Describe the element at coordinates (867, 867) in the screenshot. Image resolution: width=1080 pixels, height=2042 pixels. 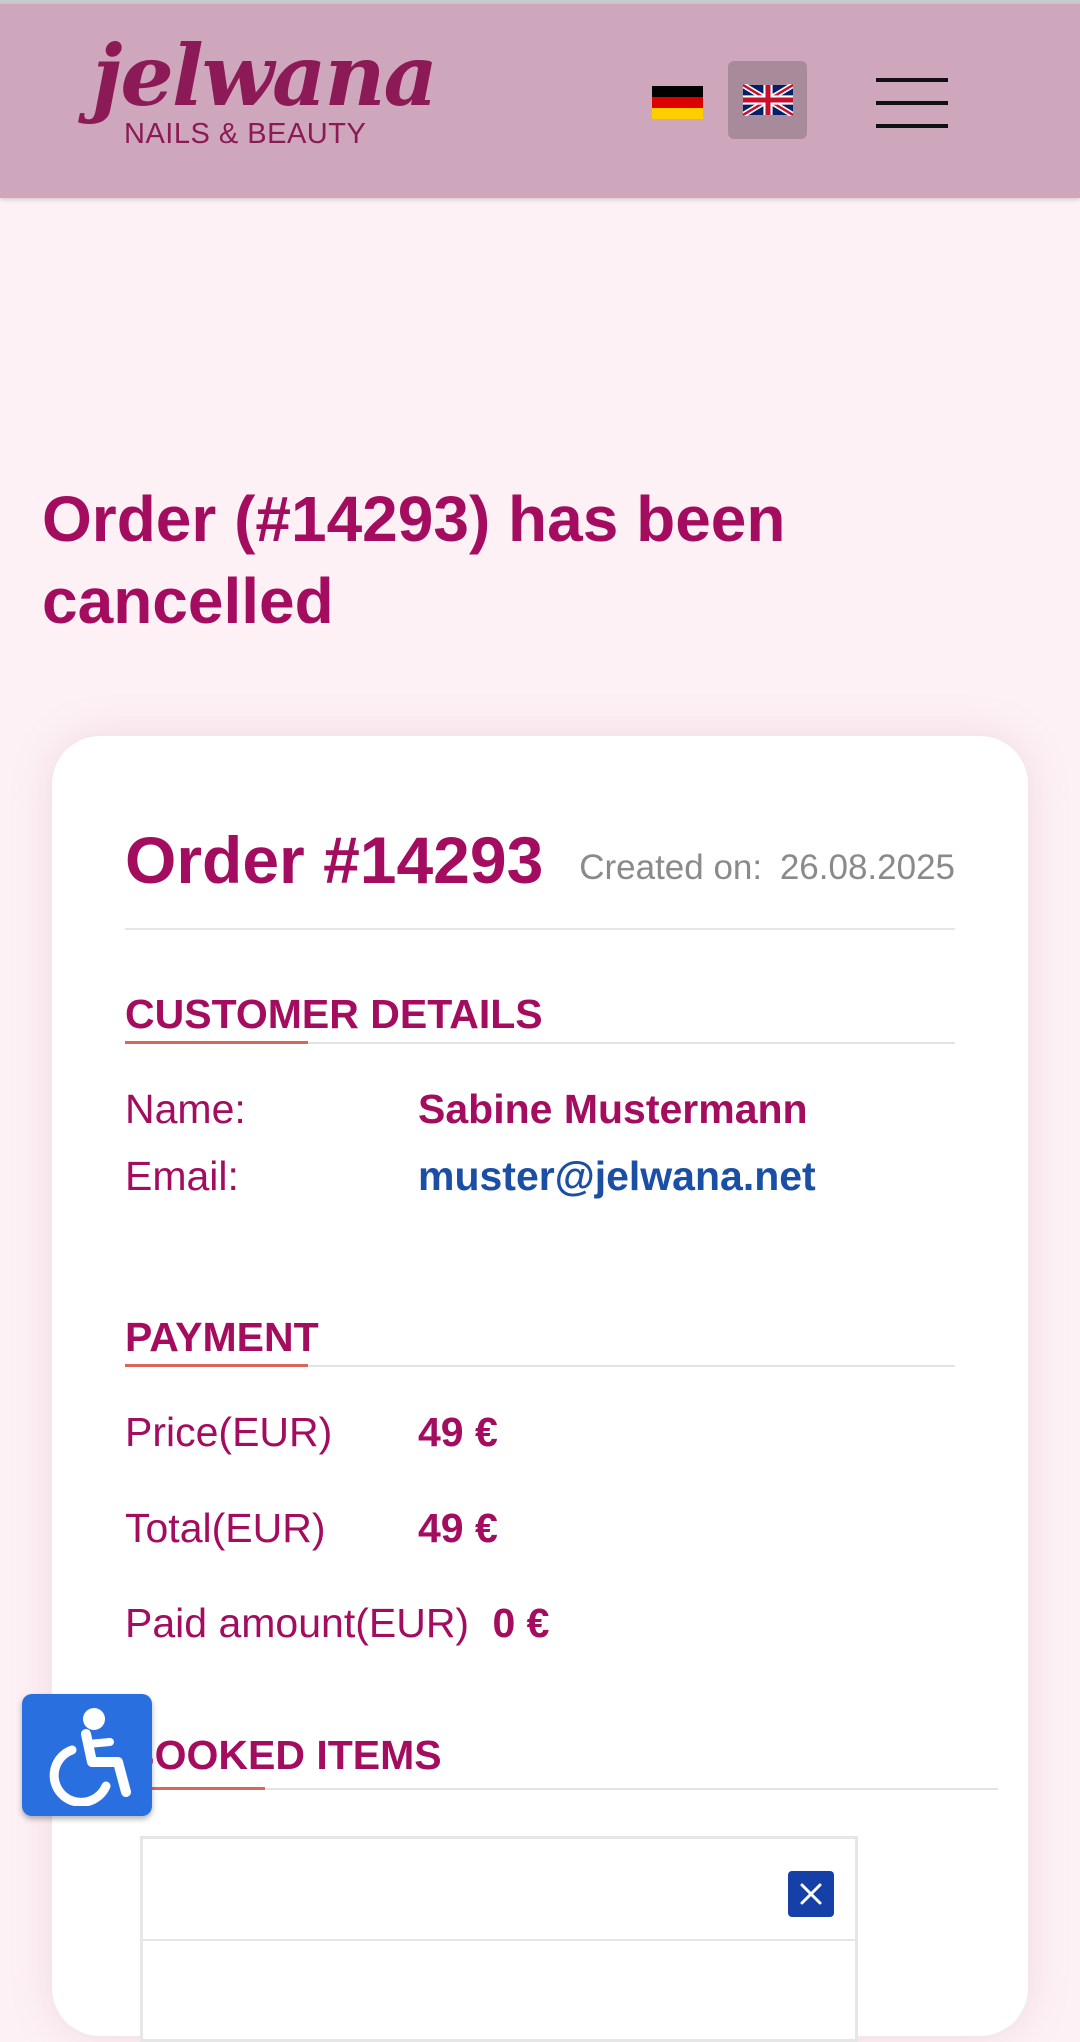
I see `created-date: 26.08.2025` at that location.